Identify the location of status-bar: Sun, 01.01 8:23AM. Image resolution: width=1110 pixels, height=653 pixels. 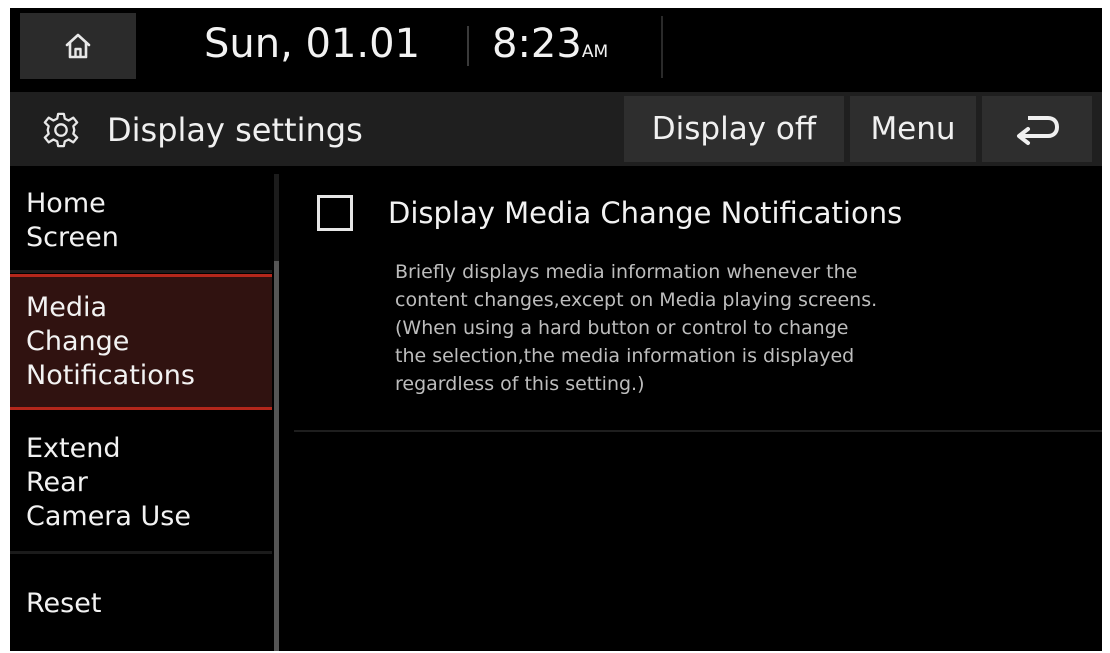
(556, 45).